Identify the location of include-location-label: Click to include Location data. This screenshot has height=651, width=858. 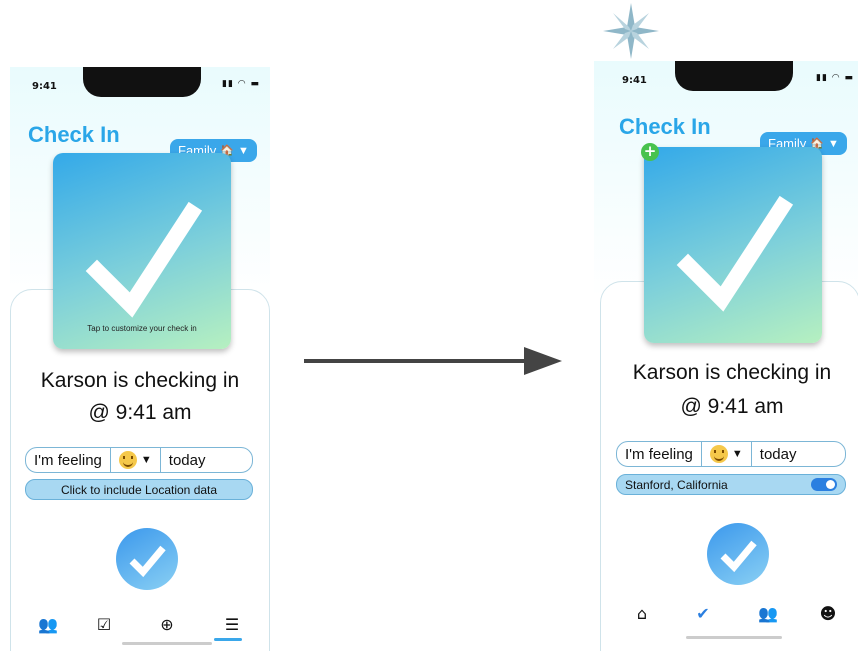
(139, 489).